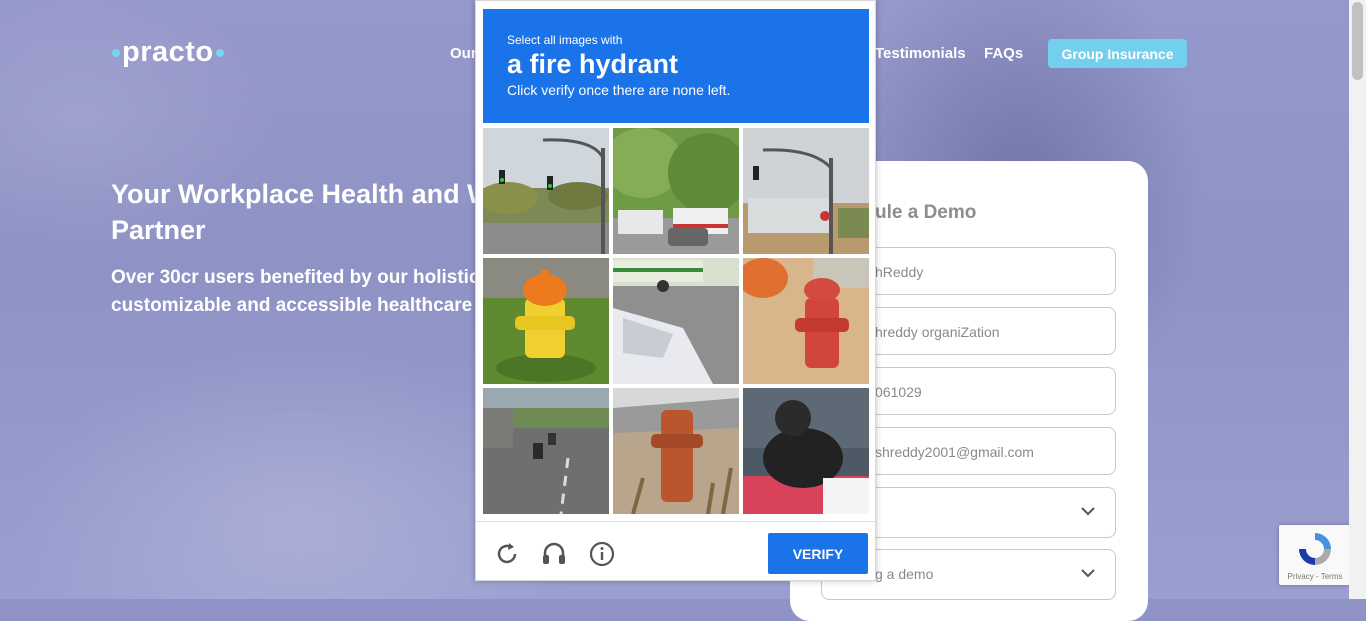 The image size is (1366, 621). I want to click on organization-field-value: hreddy organiZation, so click(937, 332).